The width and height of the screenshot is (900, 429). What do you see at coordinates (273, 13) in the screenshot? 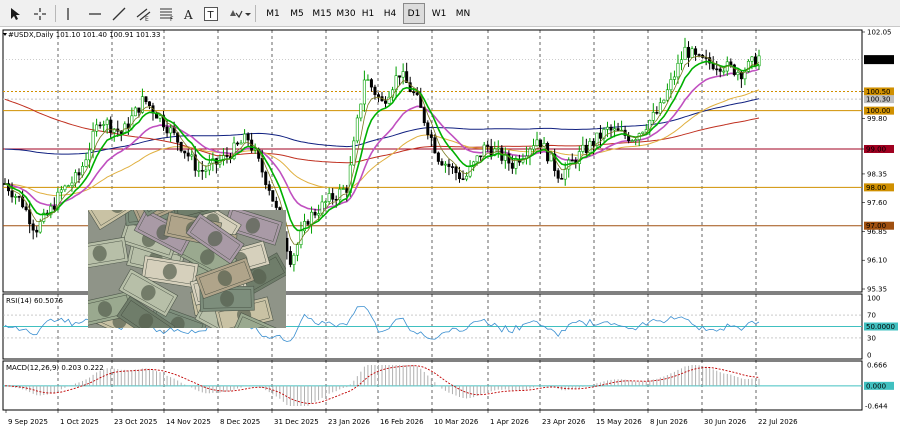
I see `timeframe-m1-button: M1` at bounding box center [273, 13].